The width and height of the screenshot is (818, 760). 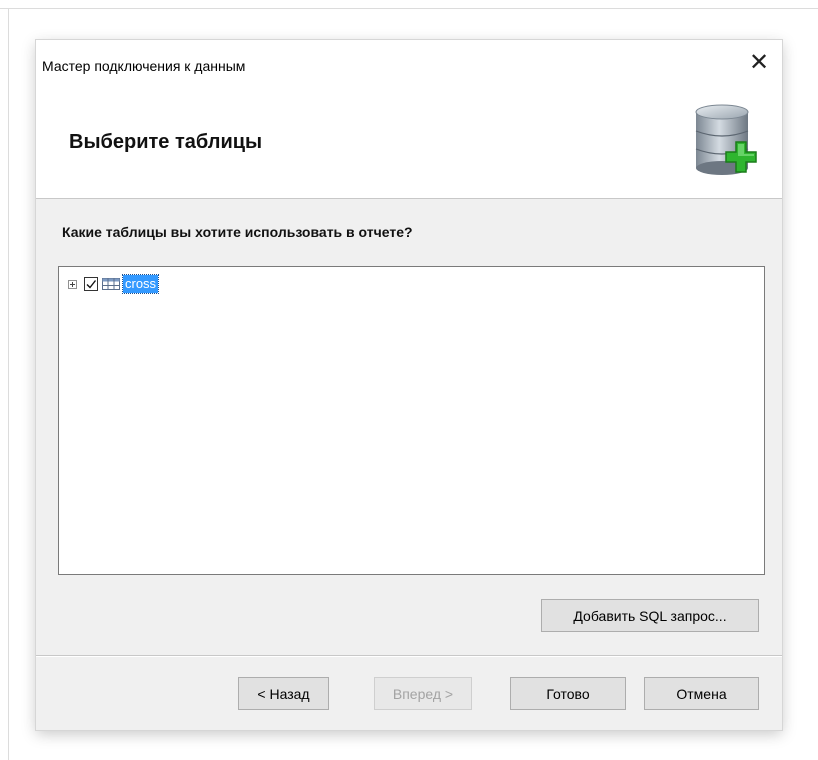 What do you see at coordinates (701, 693) in the screenshot?
I see `cancel-button: Отмена` at bounding box center [701, 693].